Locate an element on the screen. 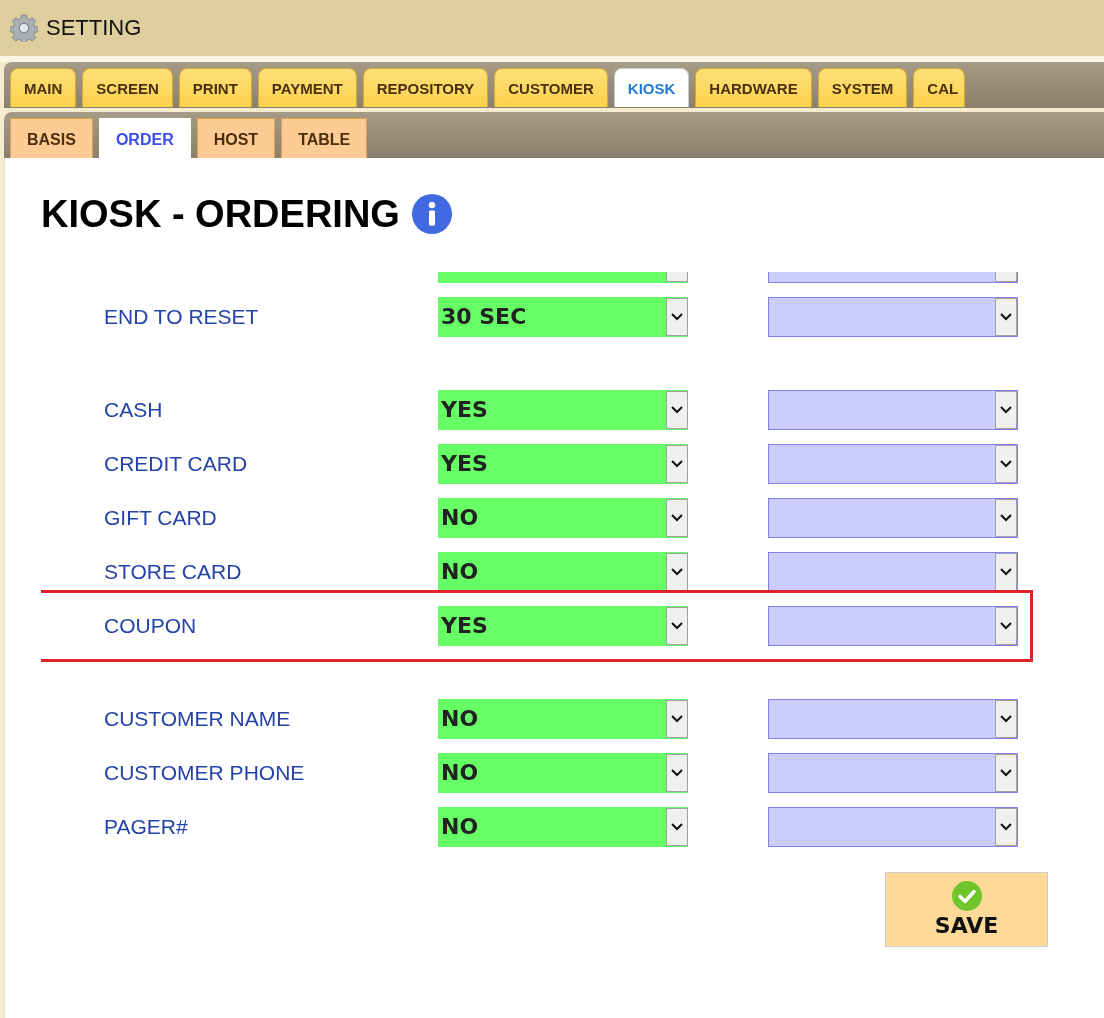  tab: HOST is located at coordinates (236, 138).